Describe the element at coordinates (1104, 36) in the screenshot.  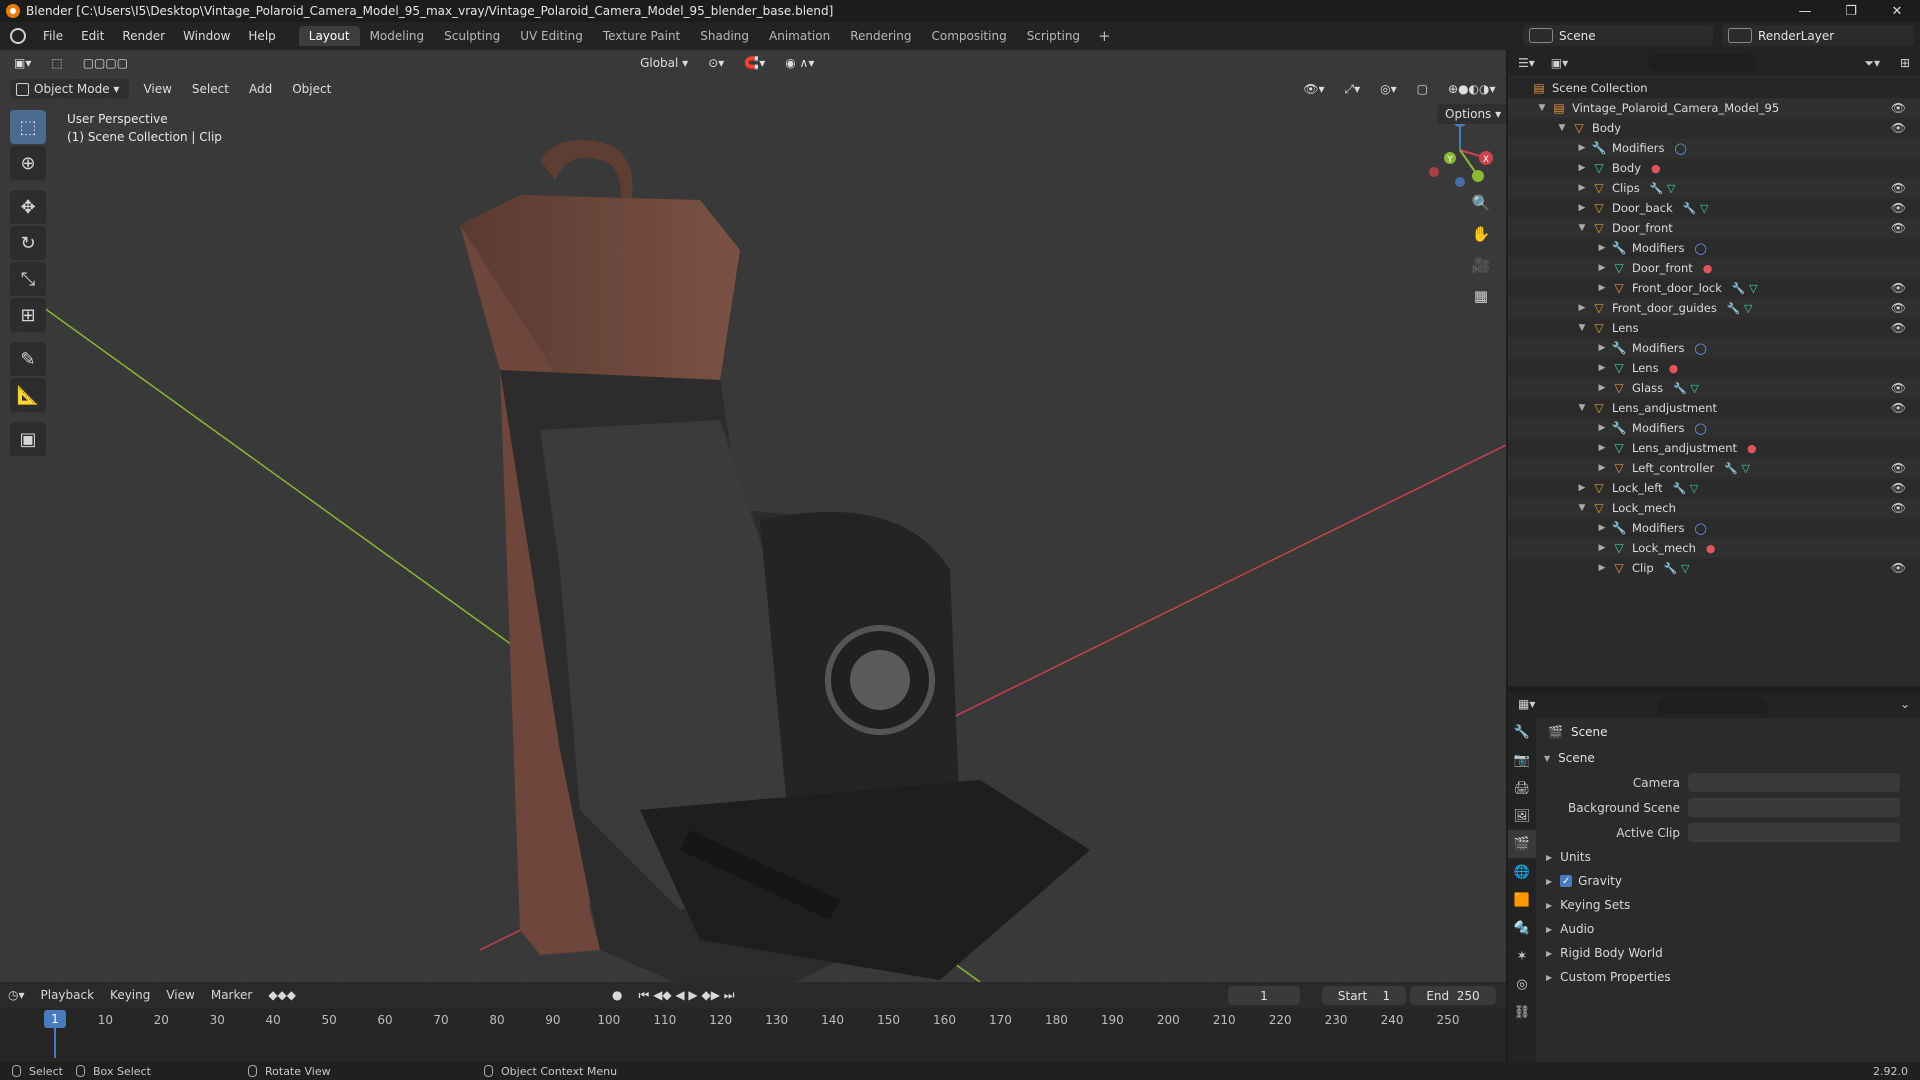
I see `add-workspace-icon: +` at that location.